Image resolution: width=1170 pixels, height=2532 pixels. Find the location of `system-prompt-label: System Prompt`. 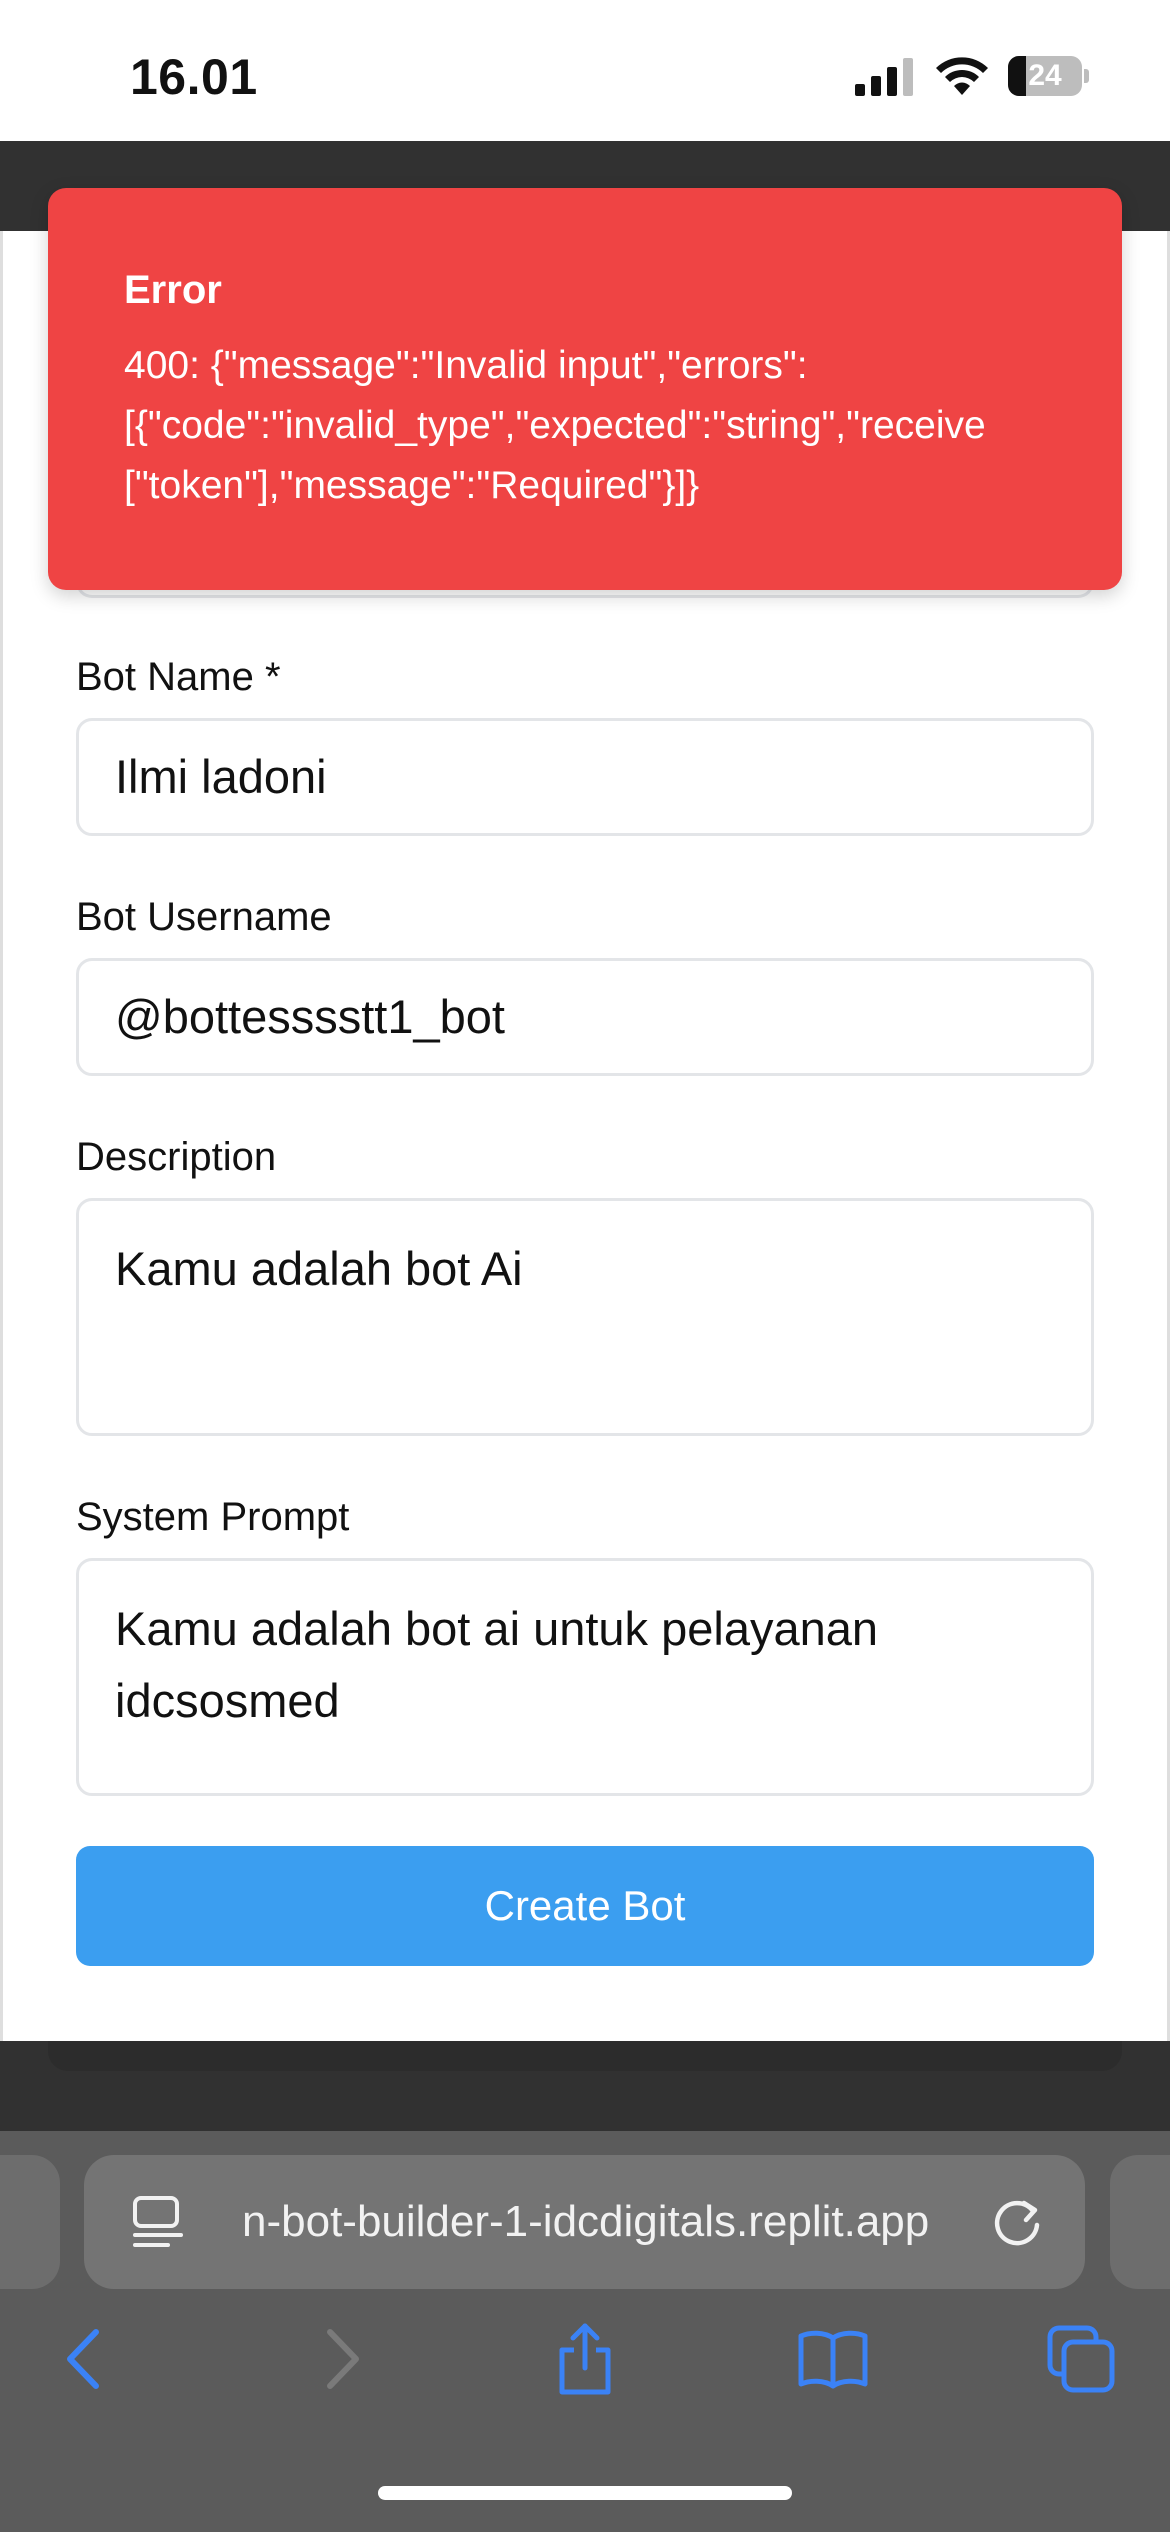

system-prompt-label: System Prompt is located at coordinates (213, 1517).